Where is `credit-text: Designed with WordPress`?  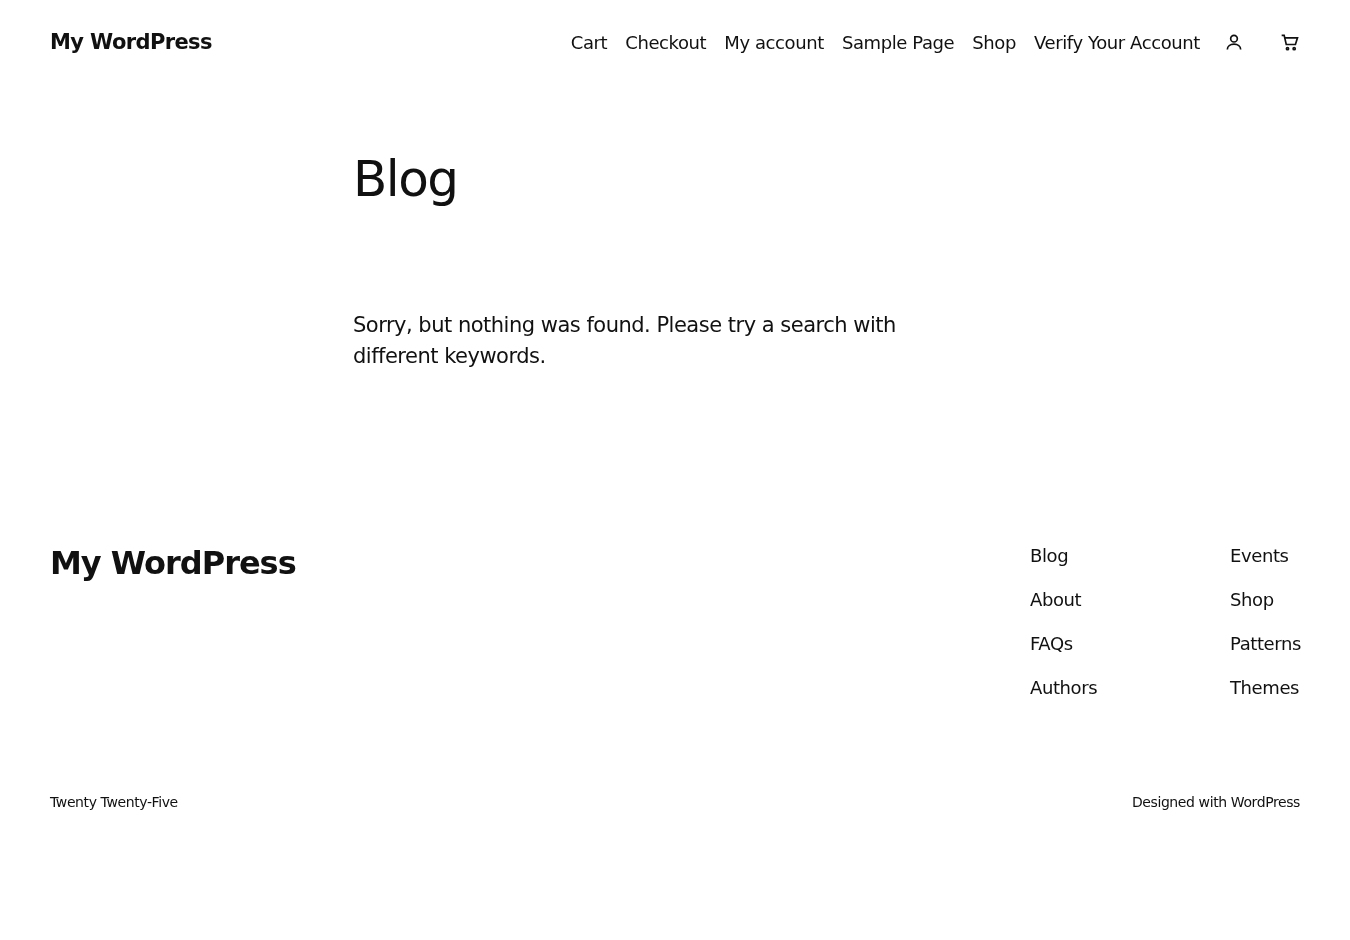 credit-text: Designed with WordPress is located at coordinates (1215, 802).